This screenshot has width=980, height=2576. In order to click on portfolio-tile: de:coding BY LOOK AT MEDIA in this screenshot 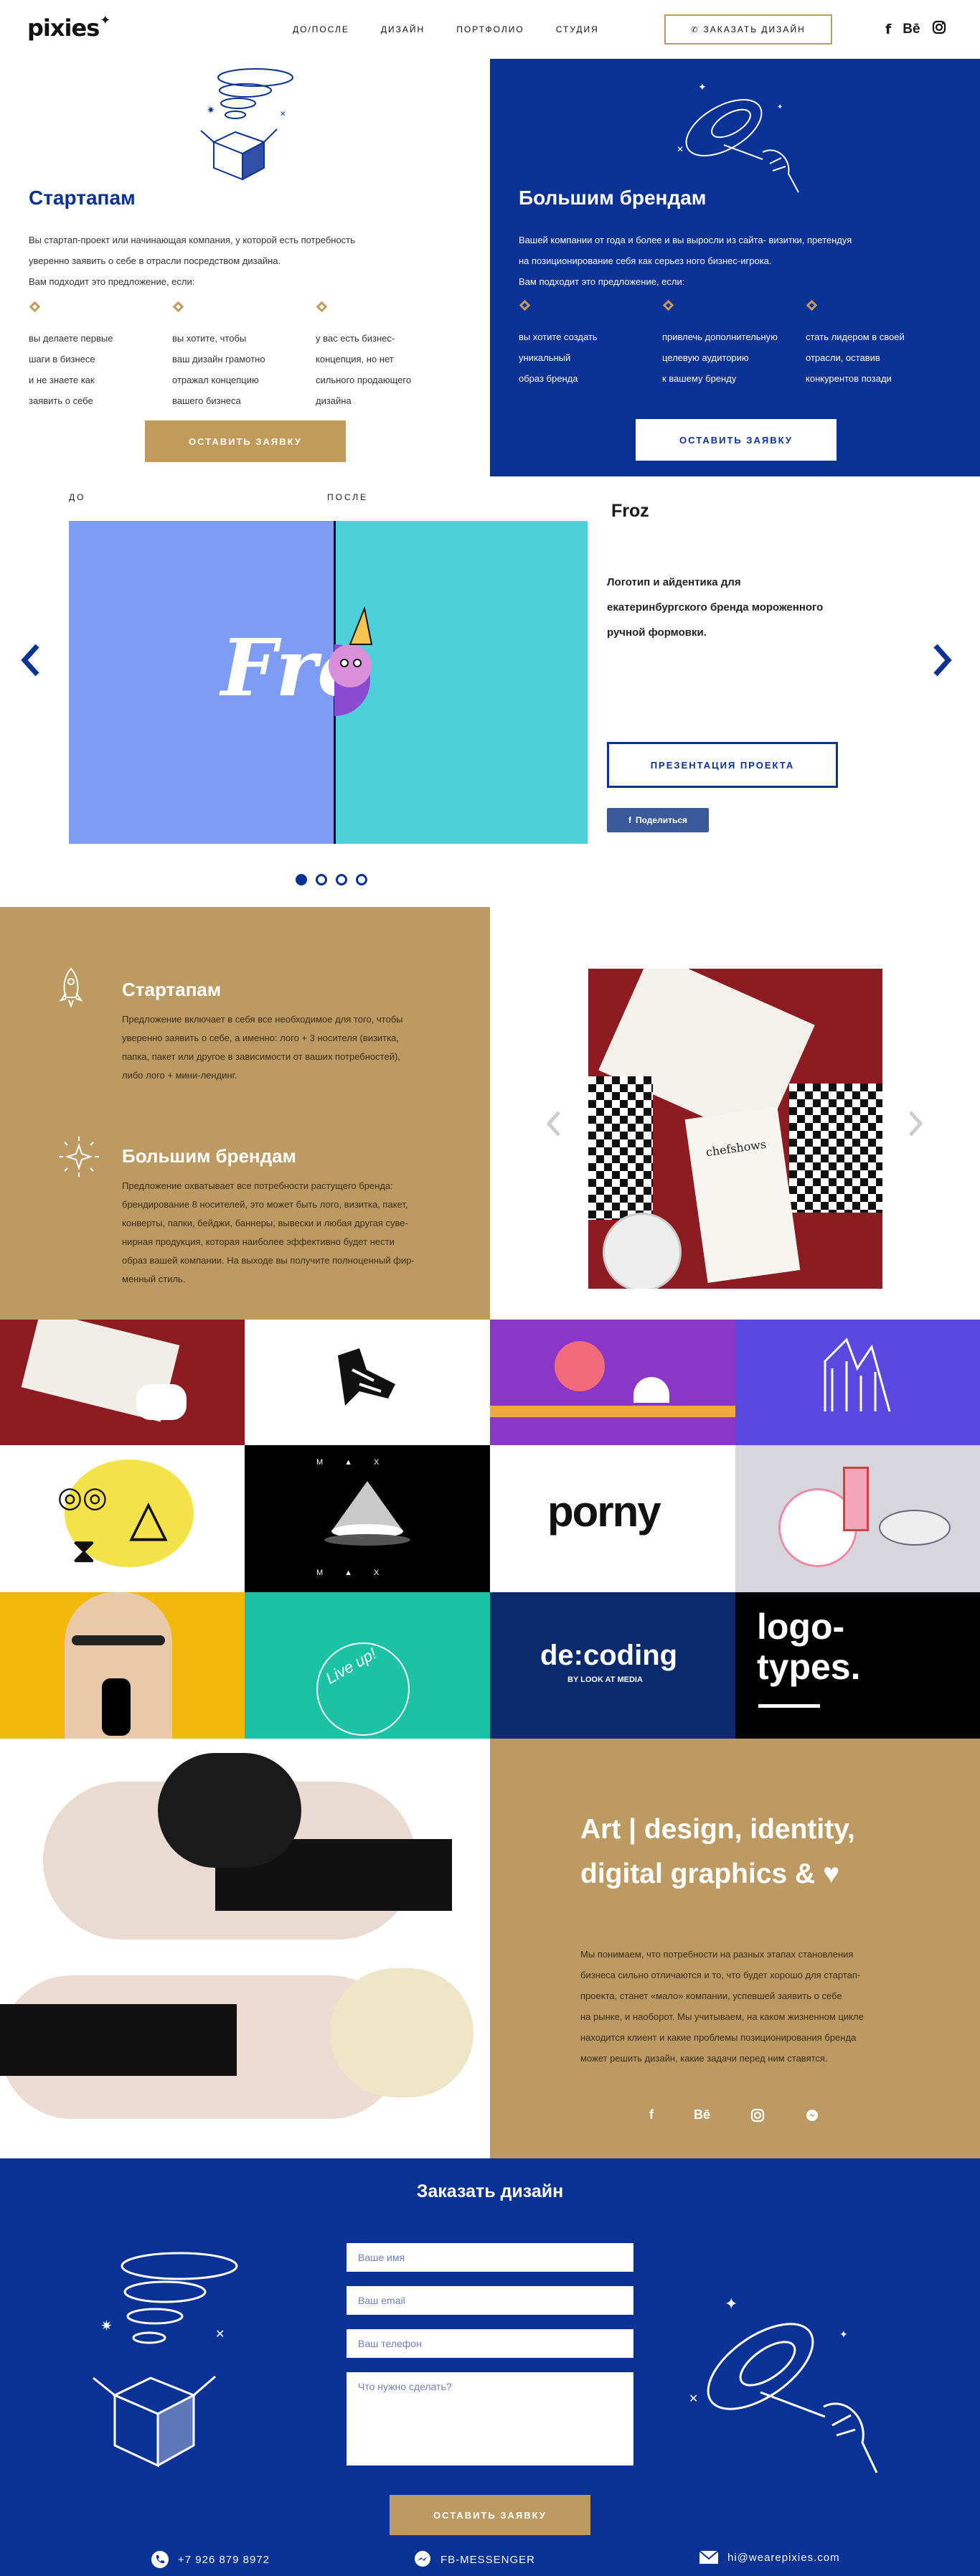, I will do `click(612, 1665)`.